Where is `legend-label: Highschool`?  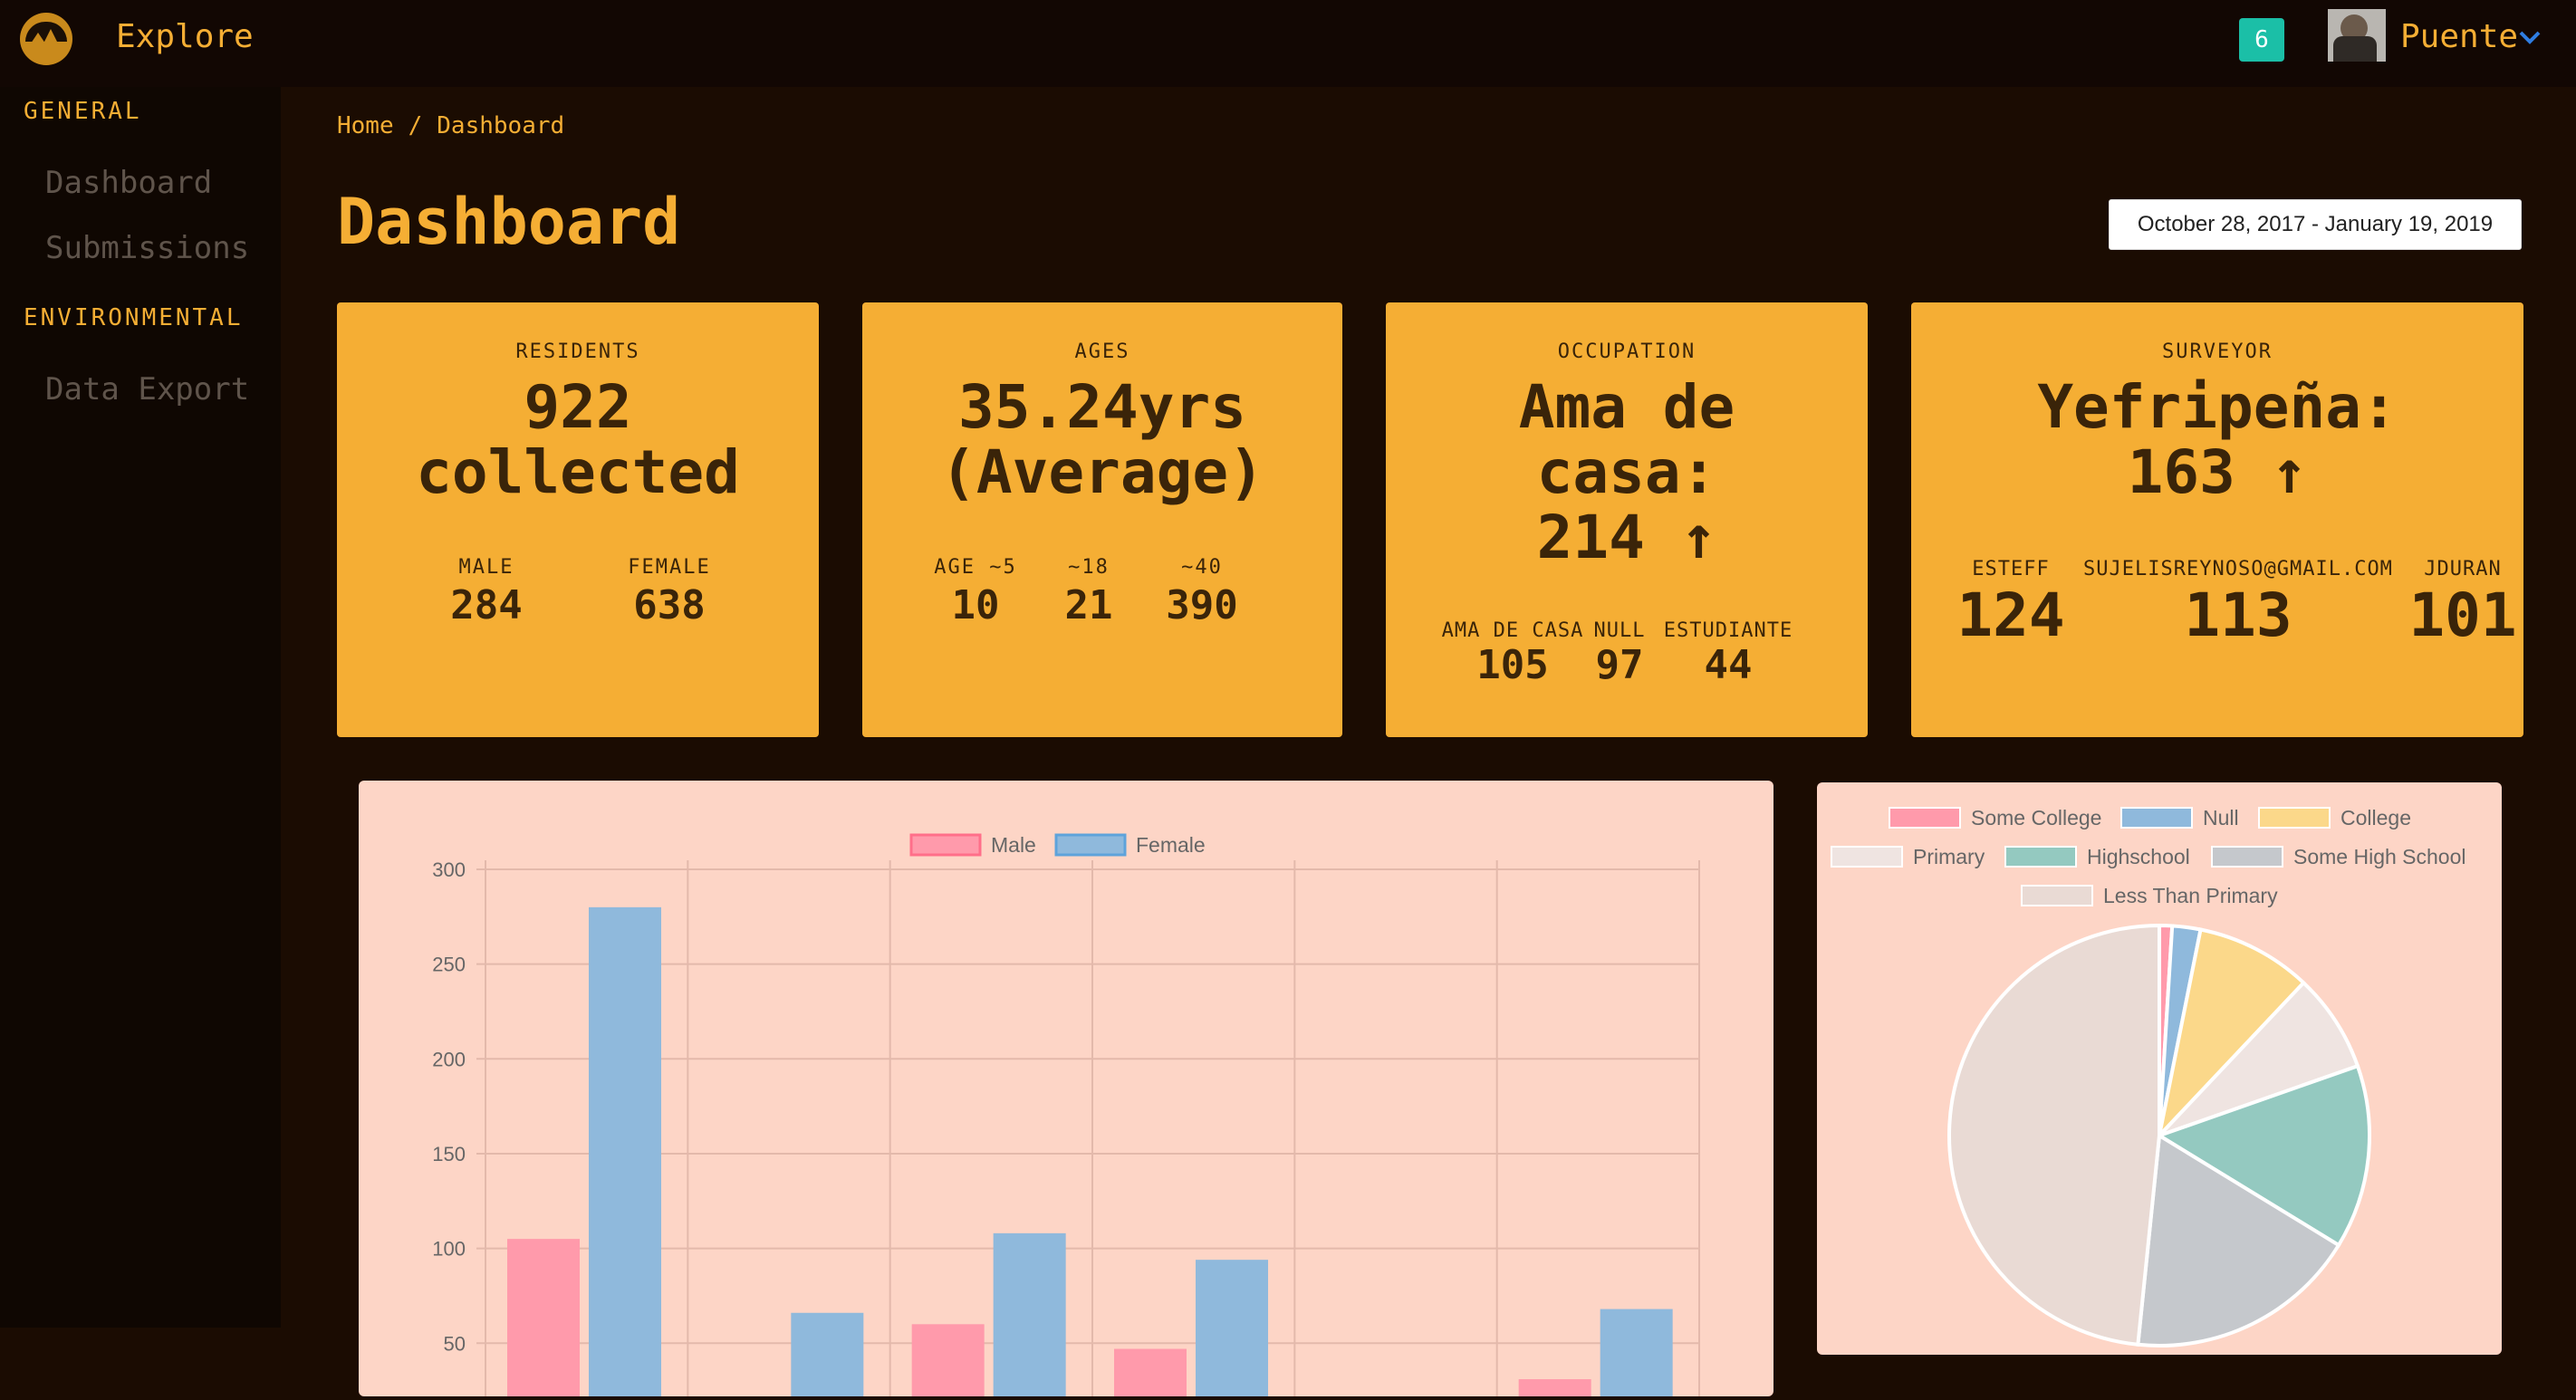
legend-label: Highschool is located at coordinates (2138, 856).